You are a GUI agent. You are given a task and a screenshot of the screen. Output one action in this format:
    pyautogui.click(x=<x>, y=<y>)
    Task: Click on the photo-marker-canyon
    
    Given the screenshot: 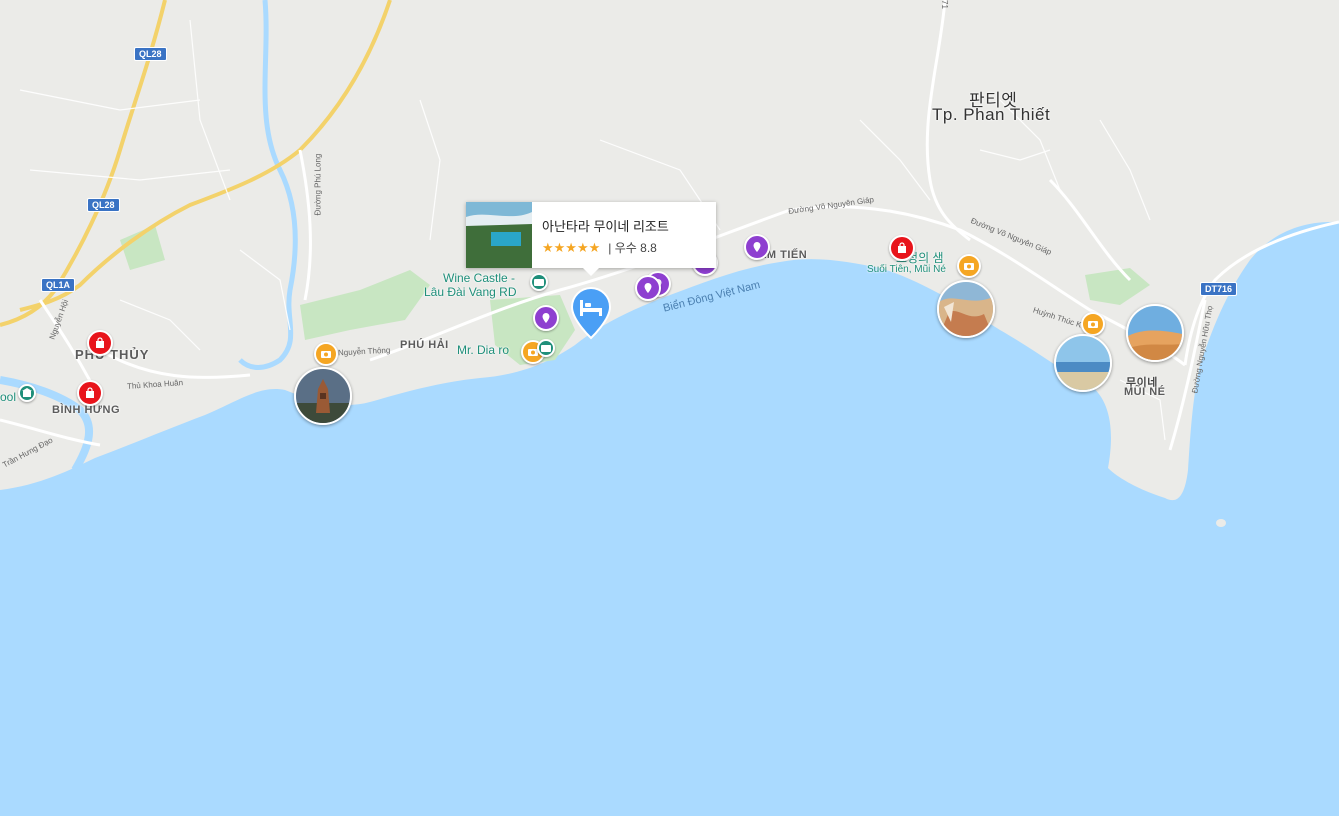 What is the action you would take?
    pyautogui.click(x=966, y=309)
    